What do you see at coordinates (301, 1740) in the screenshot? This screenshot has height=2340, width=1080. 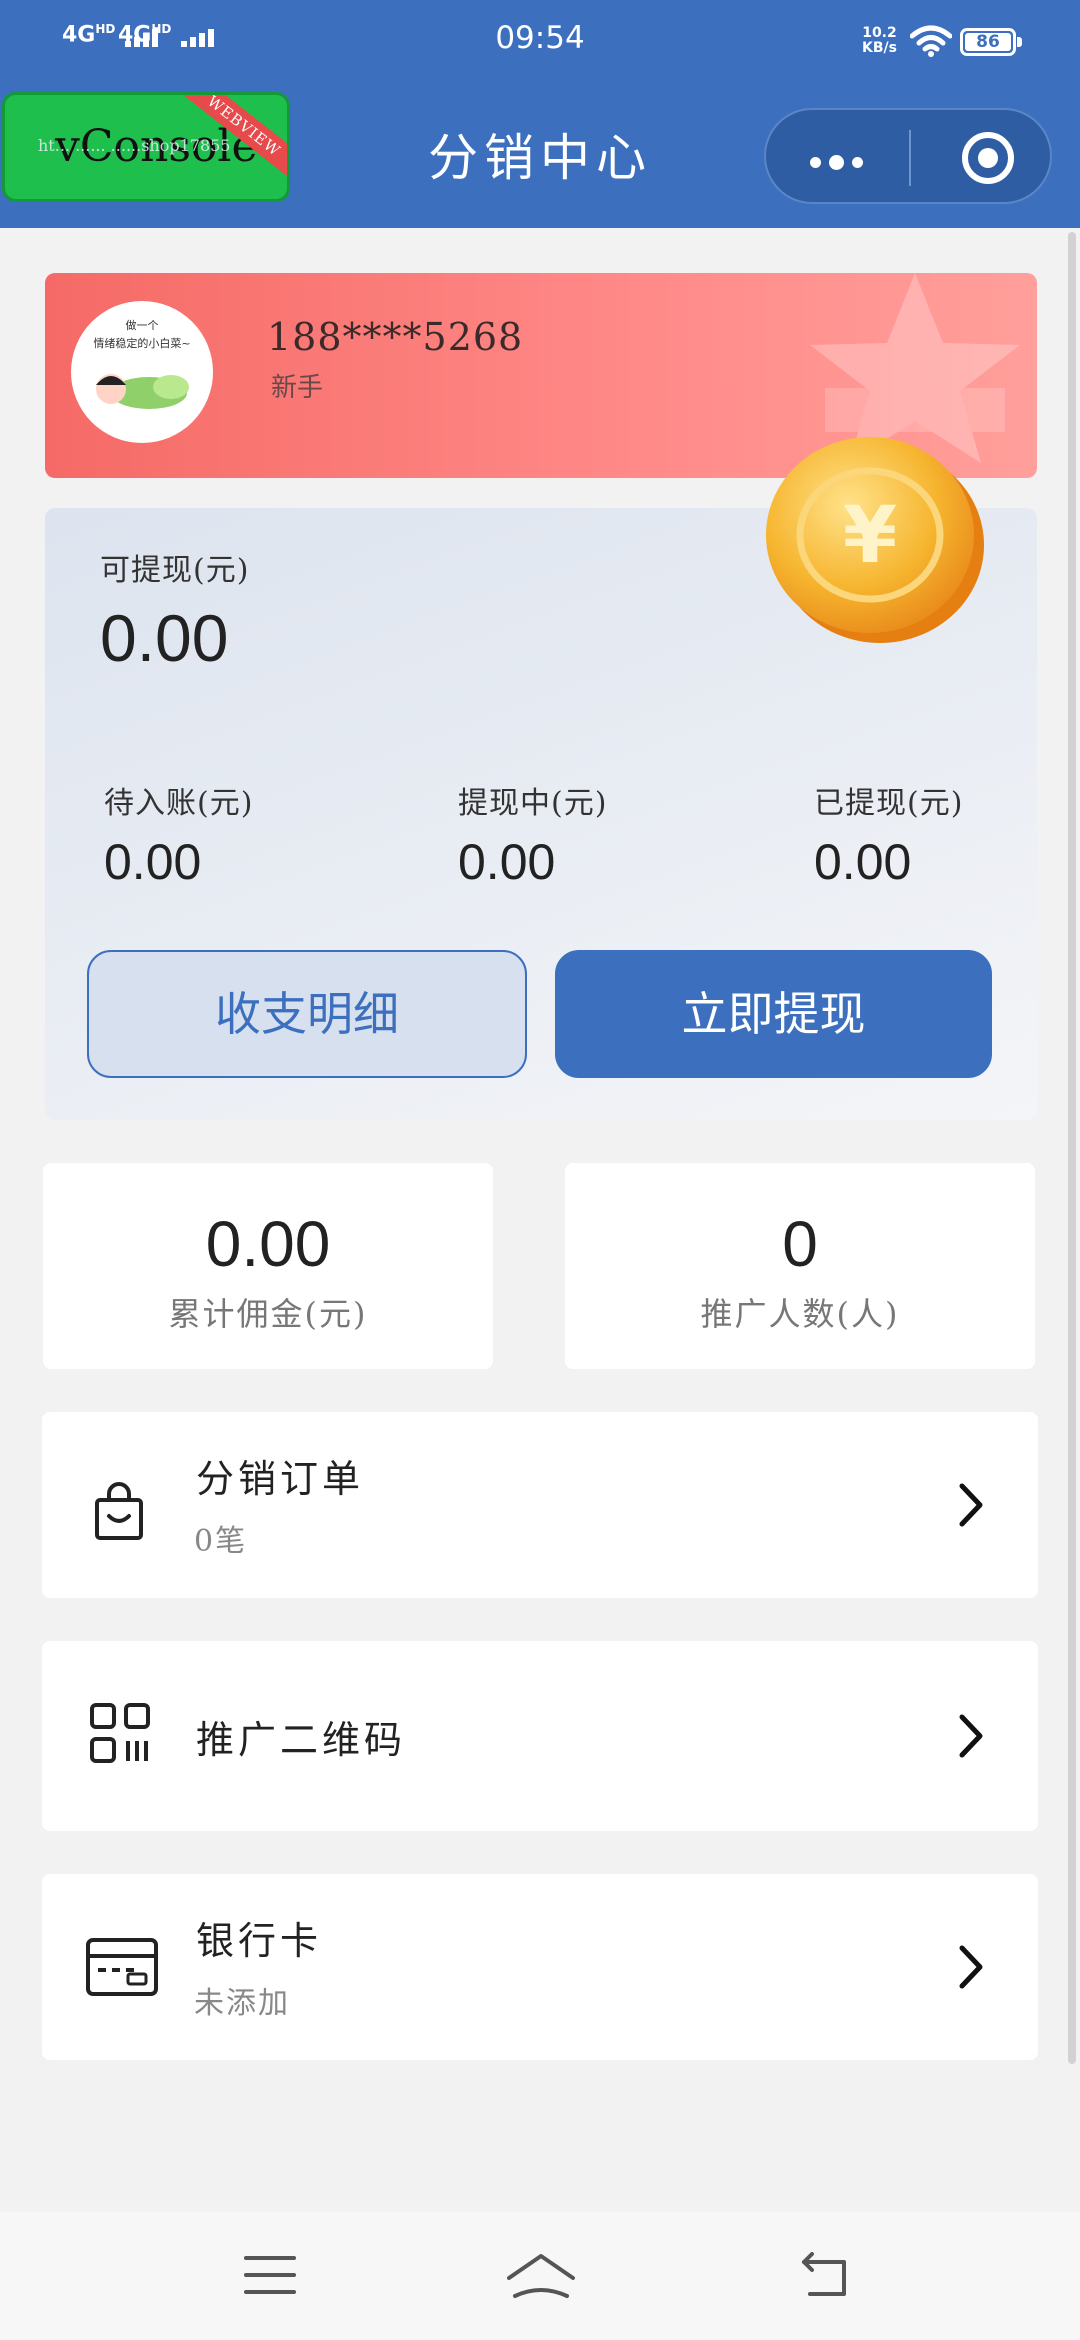 I see `promo-qrcode-title: 推广二维码` at bounding box center [301, 1740].